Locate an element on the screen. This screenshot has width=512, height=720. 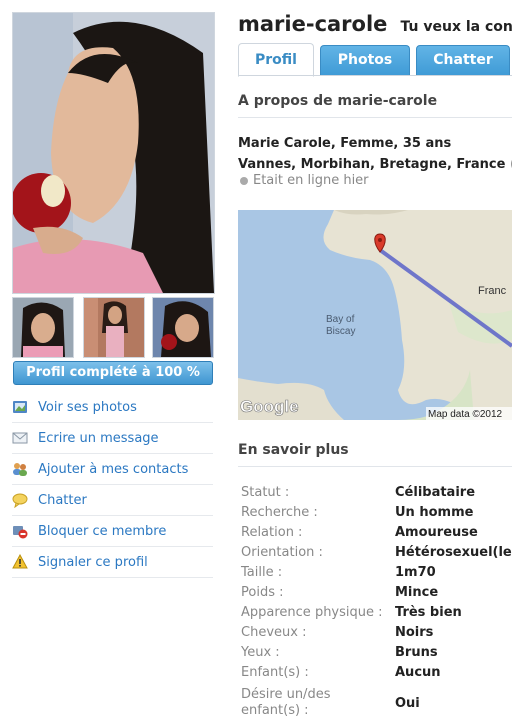
profile-tagline: Tu veux la cont is located at coordinates (456, 27).